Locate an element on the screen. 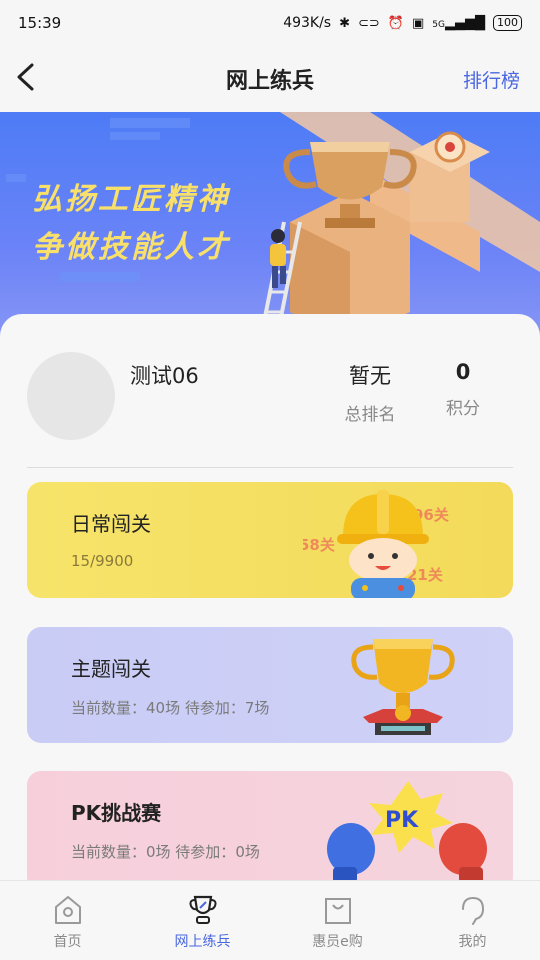  status-indicators: 493K/s ✱ ⊂⊃ ⏰ ▣ 5G▂▄▆█ 100 is located at coordinates (402, 23).